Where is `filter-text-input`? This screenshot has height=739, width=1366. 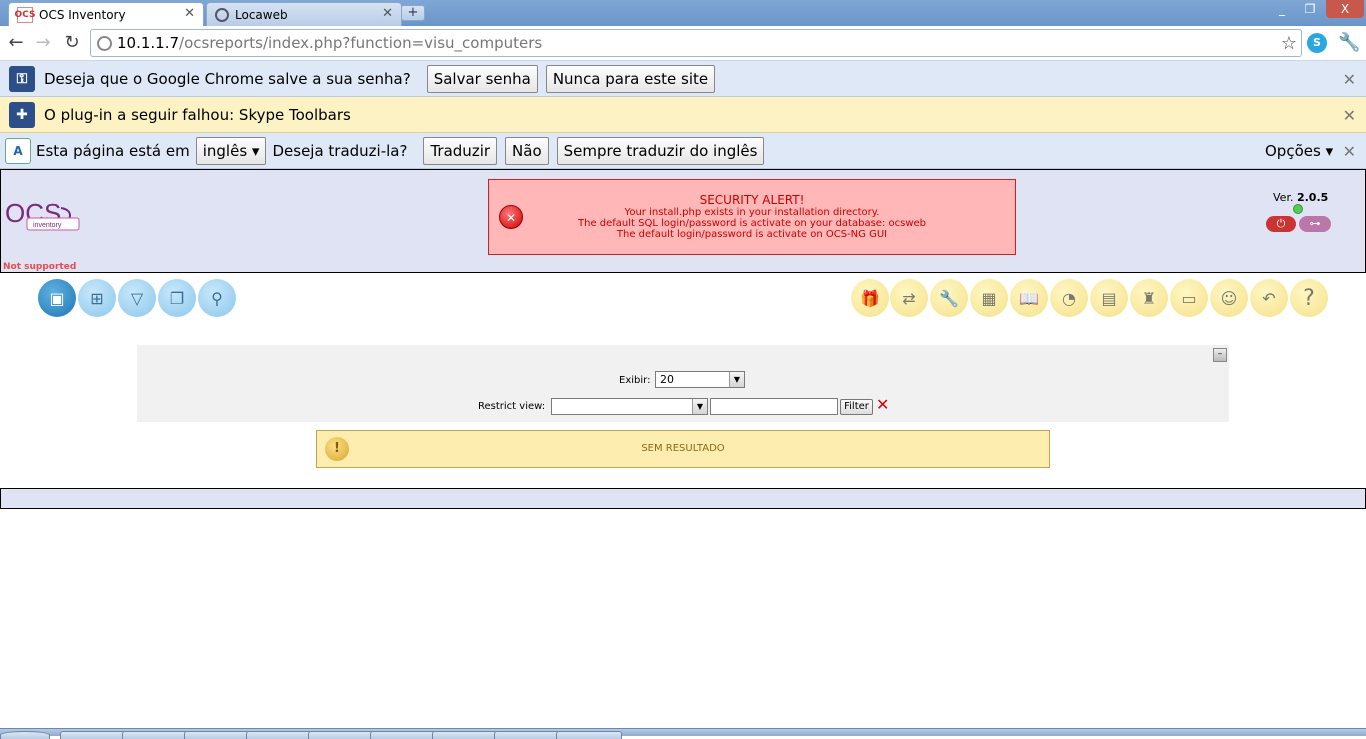
filter-text-input is located at coordinates (774, 406).